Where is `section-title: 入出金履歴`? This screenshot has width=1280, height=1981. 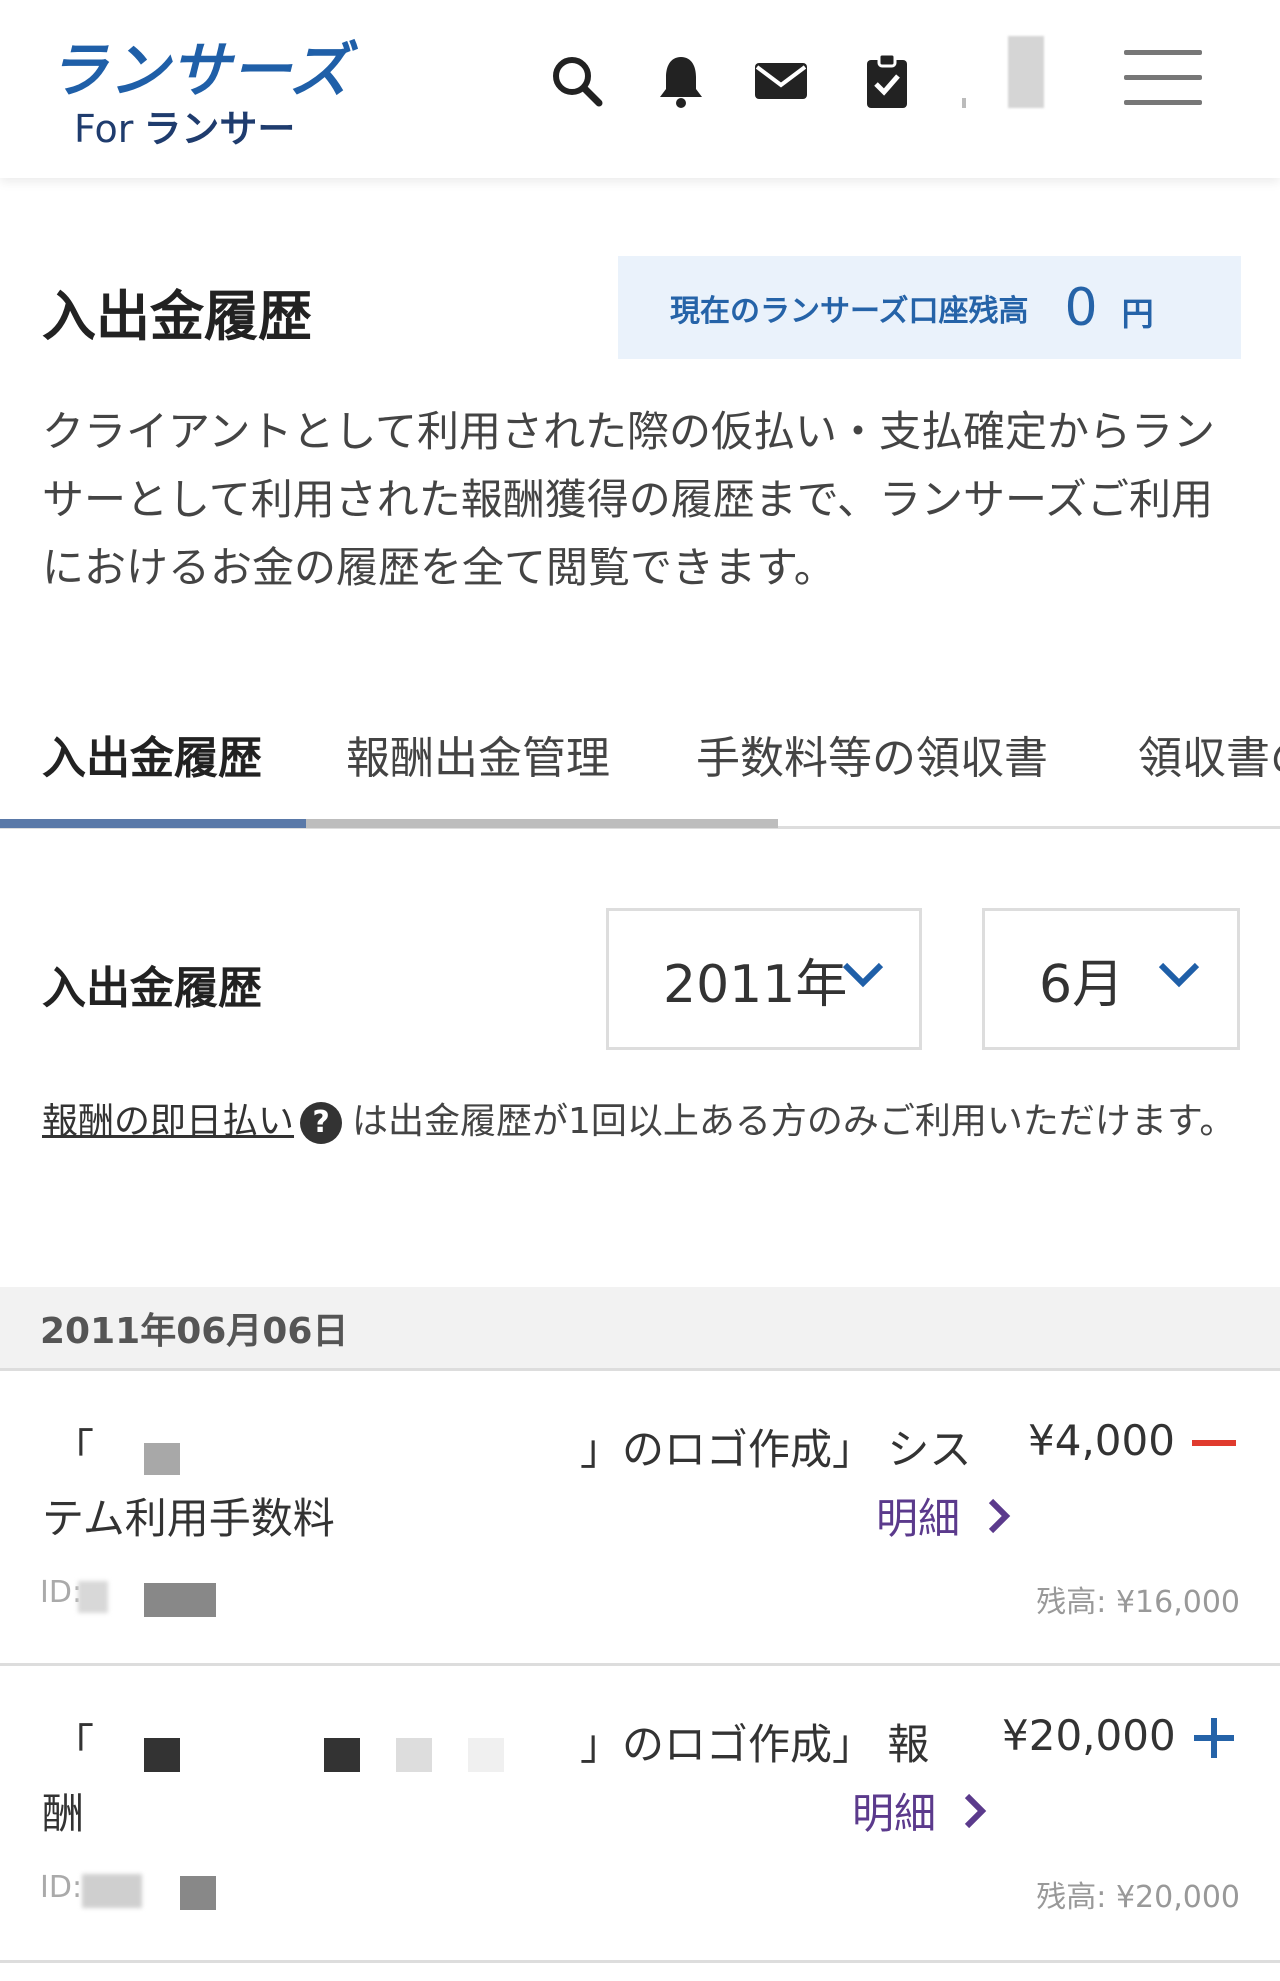
section-title: 入出金履歴 is located at coordinates (152, 988).